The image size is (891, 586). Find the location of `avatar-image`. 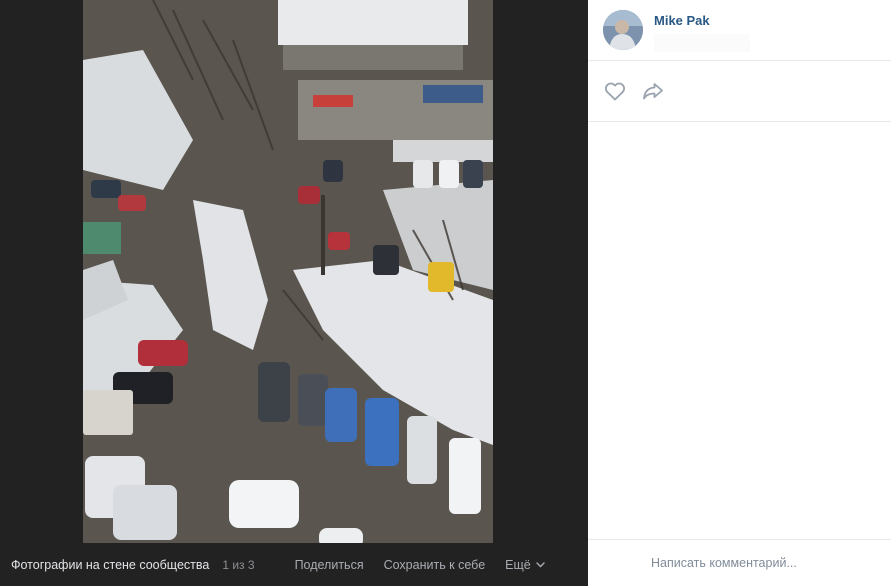

avatar-image is located at coordinates (623, 30).